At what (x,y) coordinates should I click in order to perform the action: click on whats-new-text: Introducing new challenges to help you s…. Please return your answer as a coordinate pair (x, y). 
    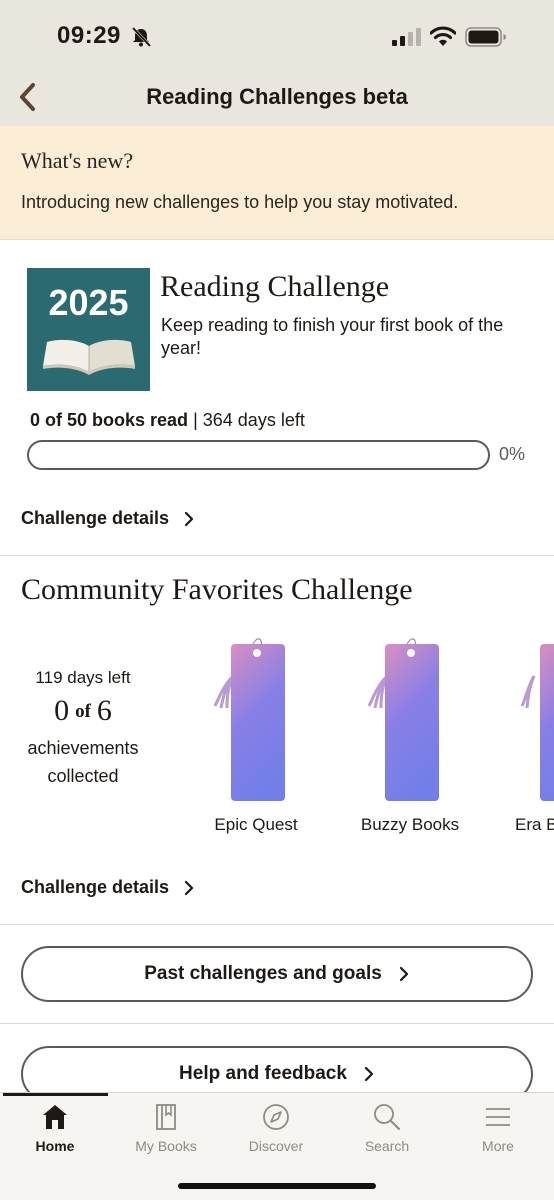
    Looking at the image, I should click on (240, 202).